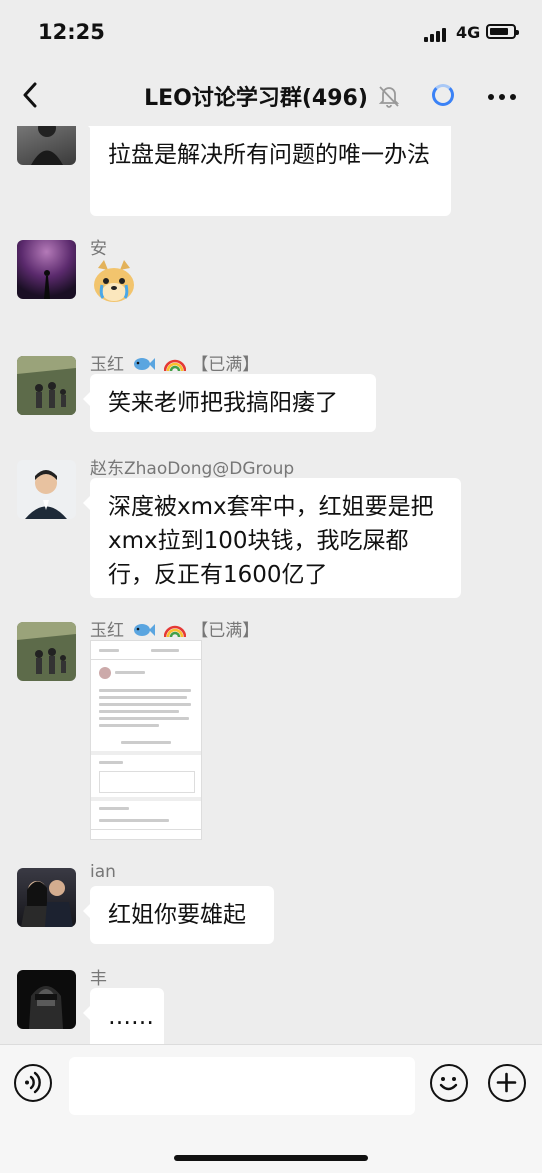 This screenshot has width=542, height=1173. I want to click on message-text: 拉盘是解决所有问题的唯一办法, so click(269, 155).